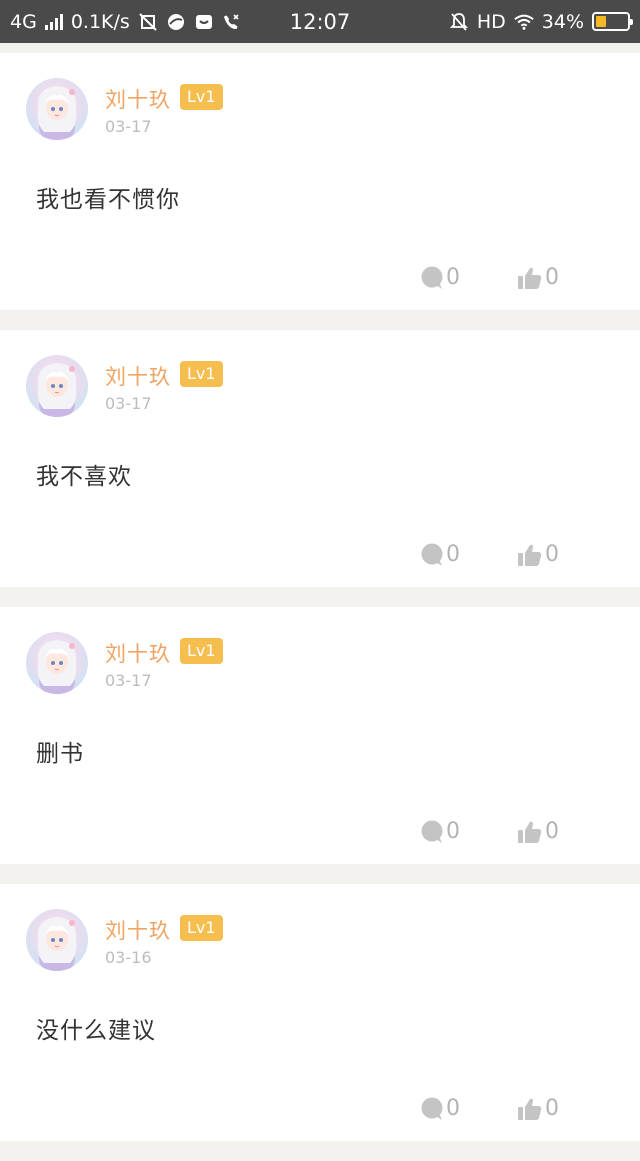 This screenshot has width=640, height=1161. I want to click on comment-text: 我不喜欢, so click(84, 474).